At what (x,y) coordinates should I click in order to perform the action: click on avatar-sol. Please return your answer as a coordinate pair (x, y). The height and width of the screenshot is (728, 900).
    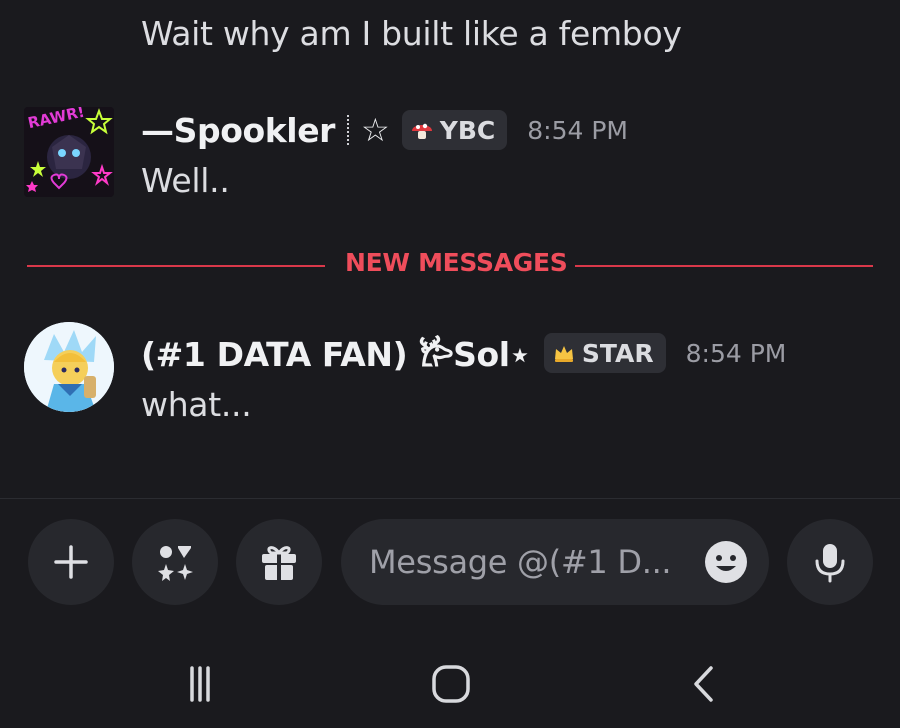
    Looking at the image, I should click on (69, 367).